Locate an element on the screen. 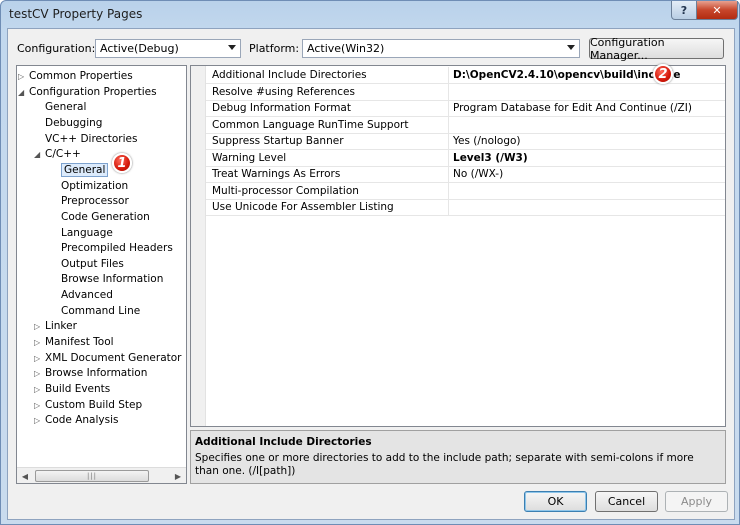 Image resolution: width=740 pixels, height=525 pixels. tree-horizontal-scrollbar: ◀ ||| ▶ is located at coordinates (101, 475).